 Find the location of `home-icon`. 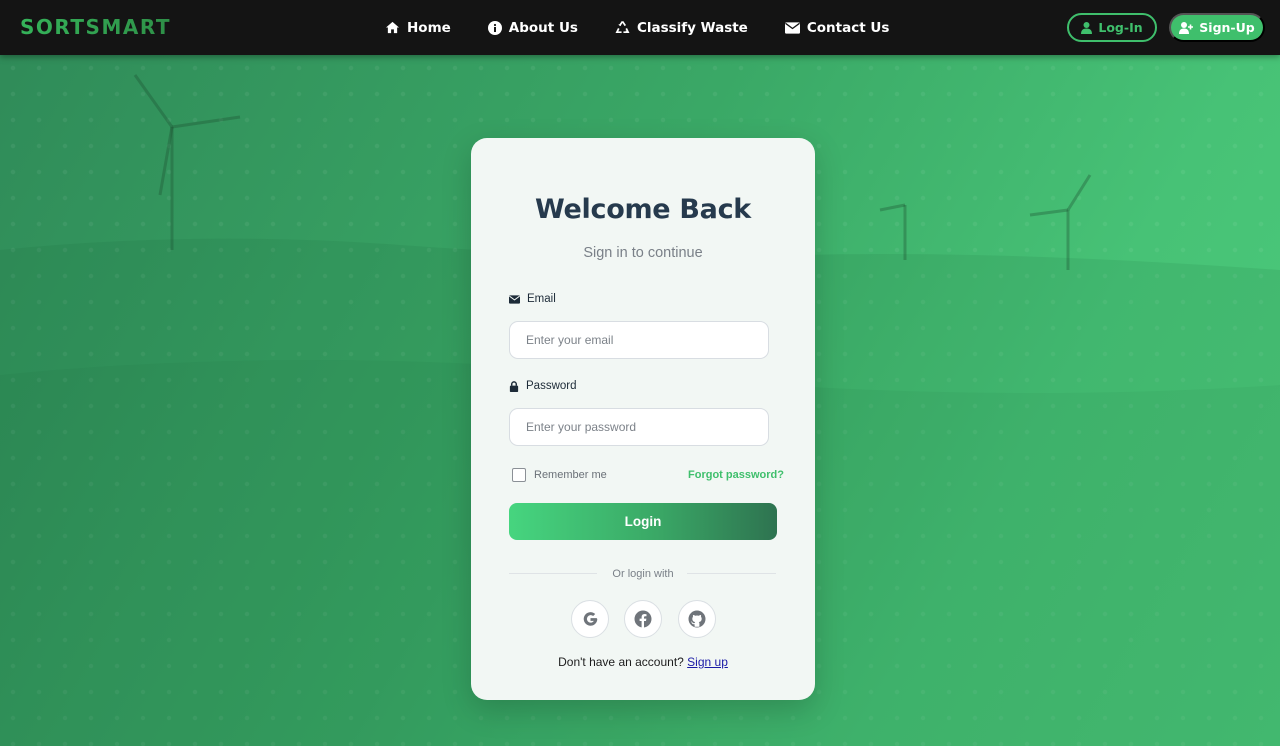

home-icon is located at coordinates (392, 27).